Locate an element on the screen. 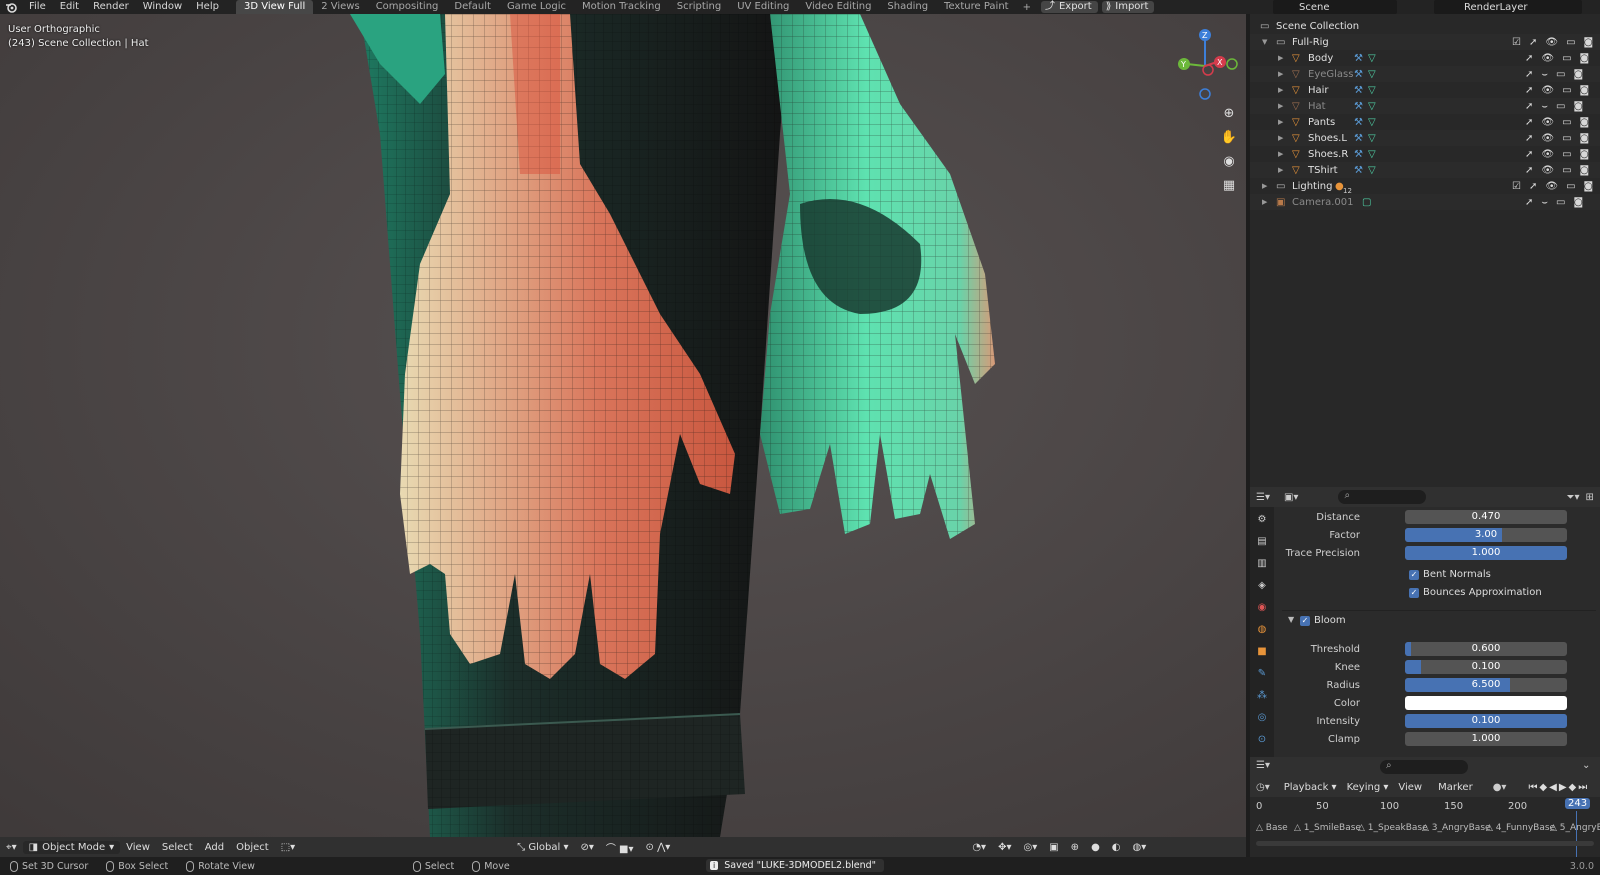  tab-compositing: Compositing is located at coordinates (407, 7).